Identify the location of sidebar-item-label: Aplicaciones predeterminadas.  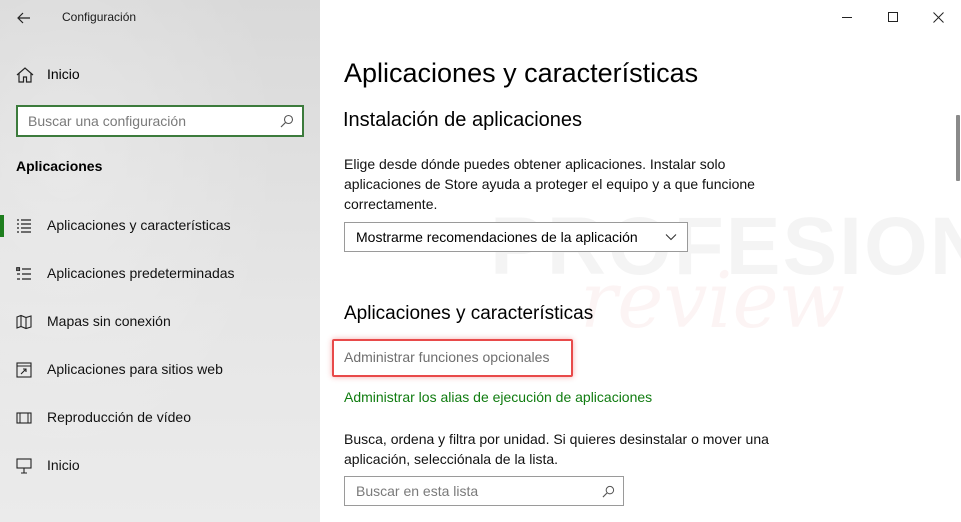
(141, 273).